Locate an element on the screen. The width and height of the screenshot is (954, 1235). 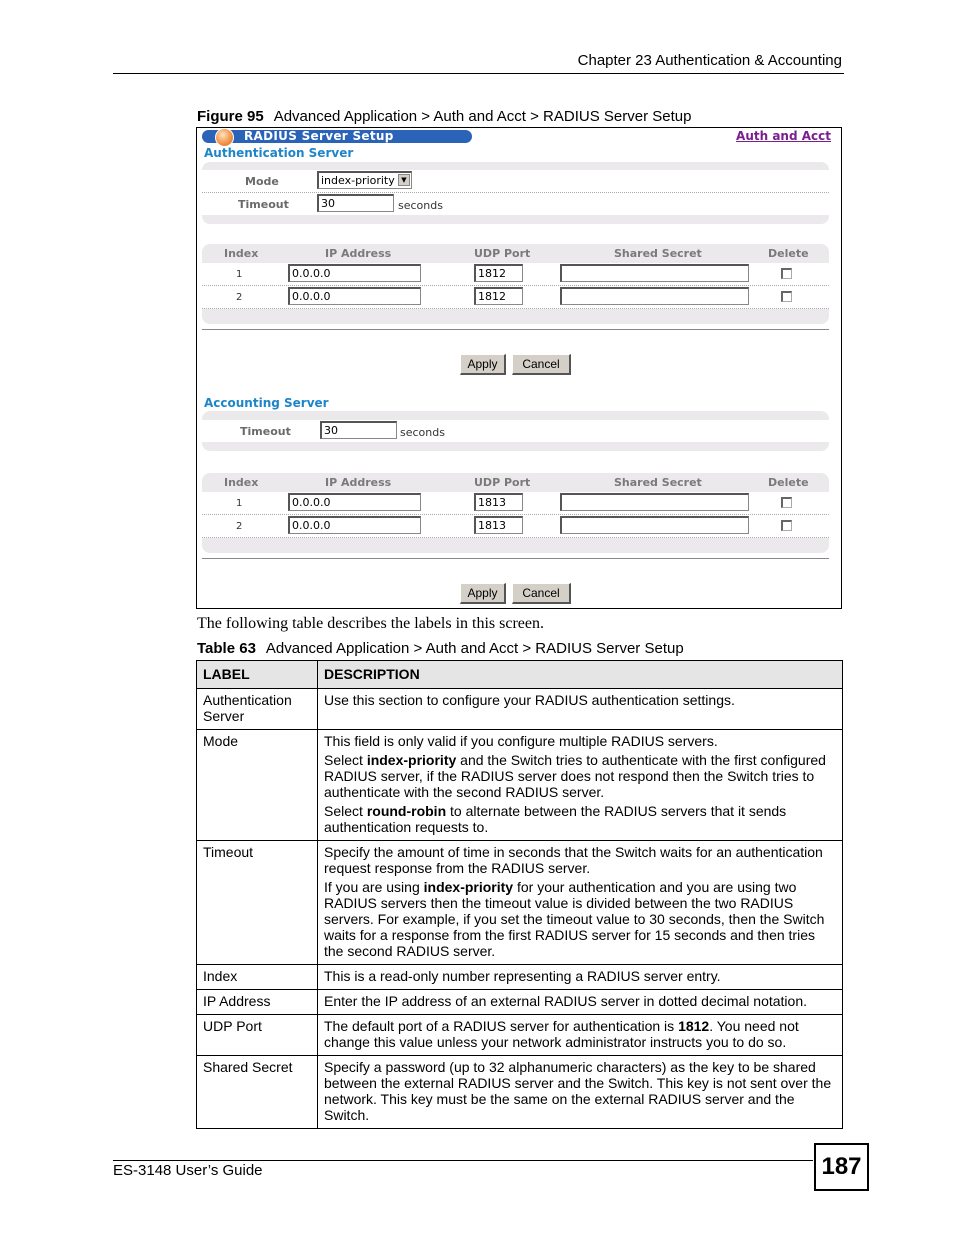
auth-section-title: Authentication Server is located at coordinates (279, 153).